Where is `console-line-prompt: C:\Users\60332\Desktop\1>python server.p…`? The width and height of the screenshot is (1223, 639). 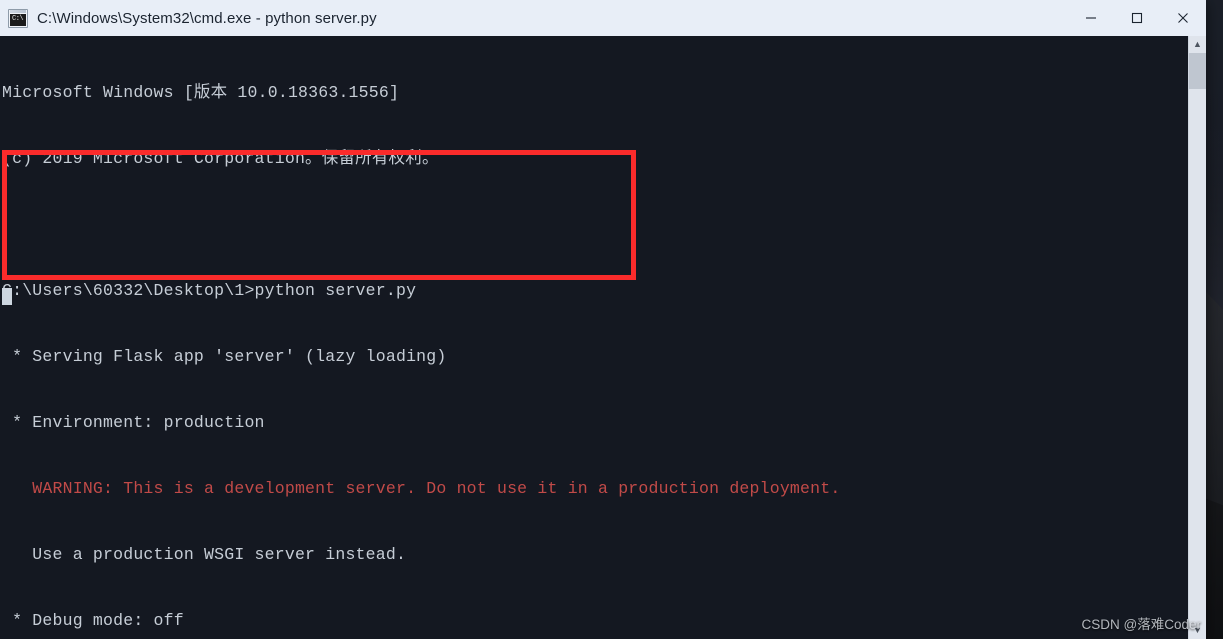
console-line-prompt: C:\Users\60332\Desktop\1>python server.p… is located at coordinates (209, 290).